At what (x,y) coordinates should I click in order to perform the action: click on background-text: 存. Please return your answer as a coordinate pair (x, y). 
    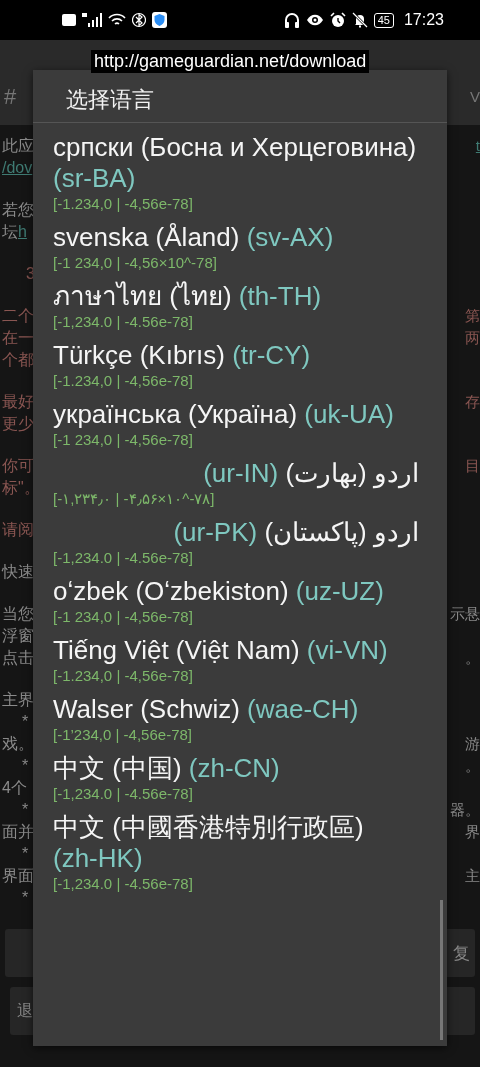
    Looking at the image, I should click on (472, 401).